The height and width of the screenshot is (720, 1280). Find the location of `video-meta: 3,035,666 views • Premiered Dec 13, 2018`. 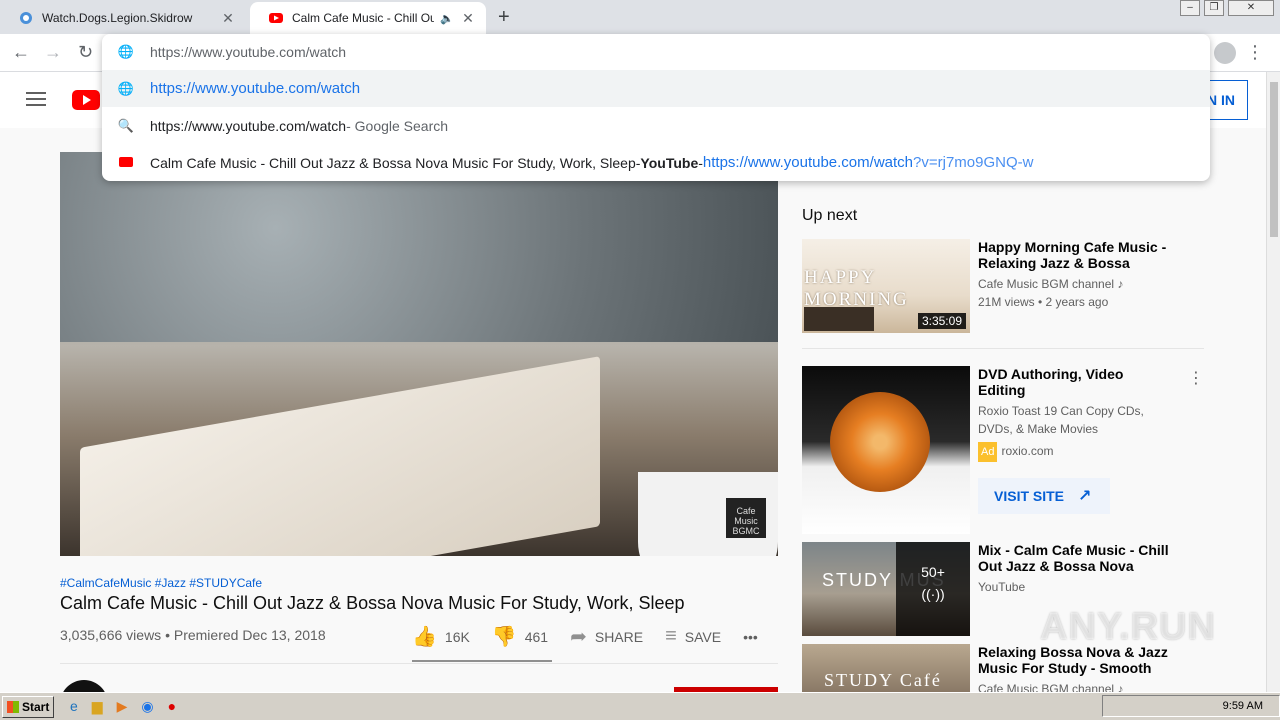

video-meta: 3,035,666 views • Premiered Dec 13, 2018 is located at coordinates (193, 635).